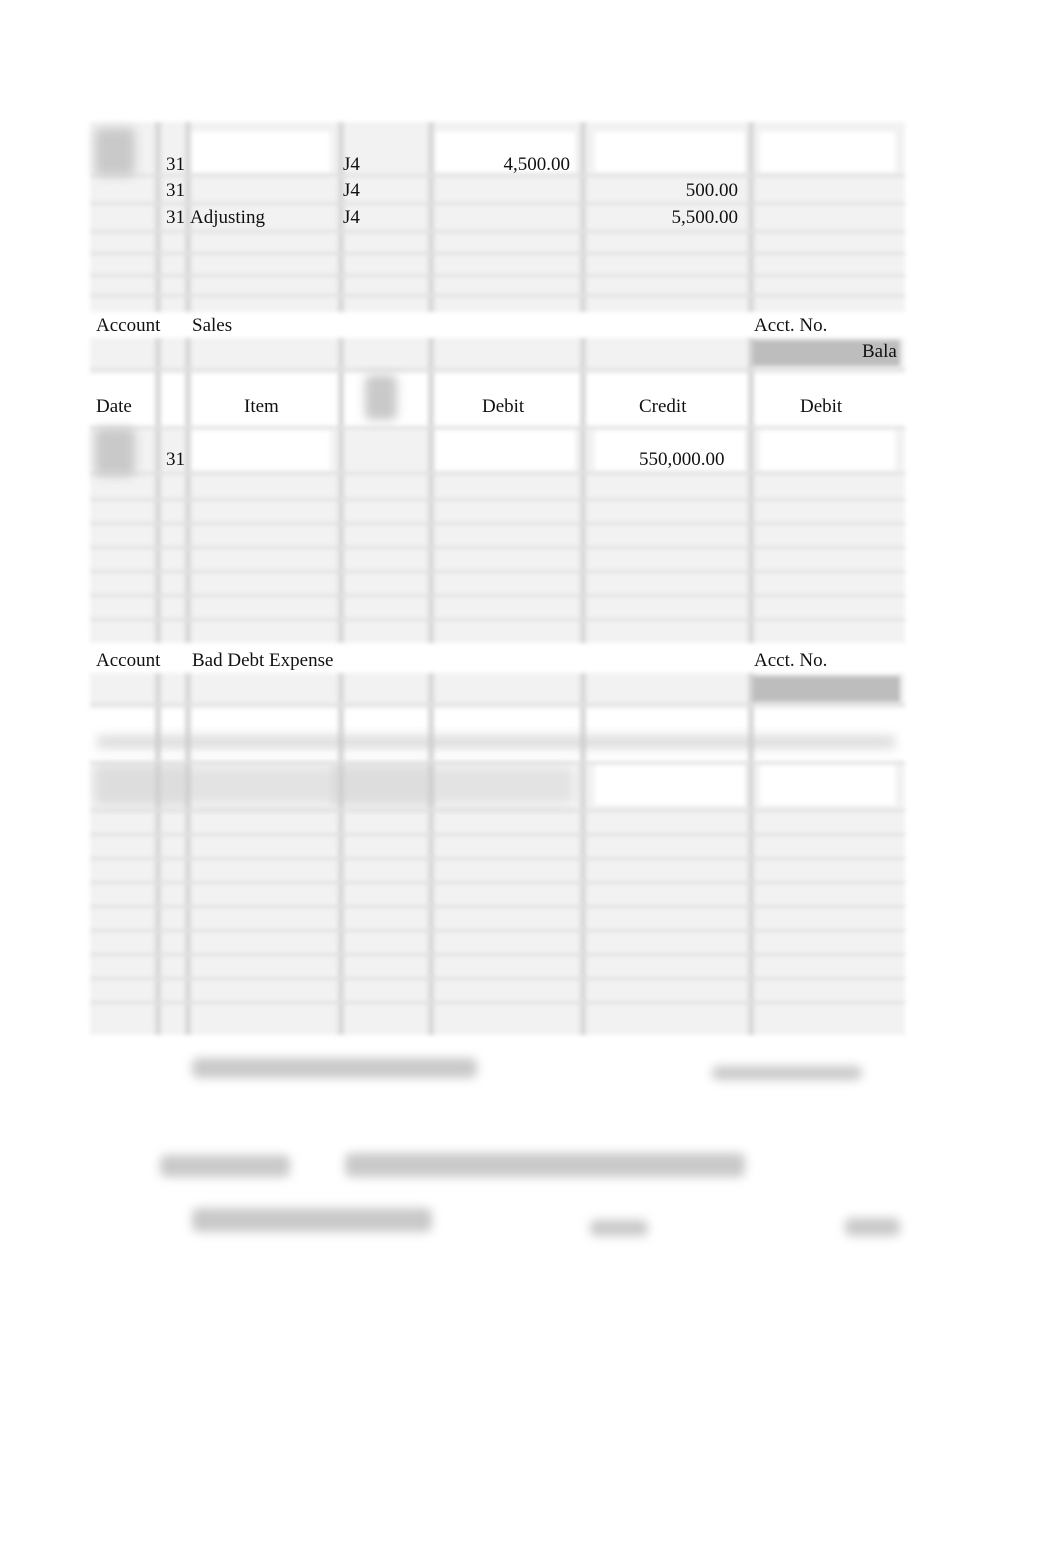 This screenshot has height=1561, width=1062. I want to click on header-balance-debit: Debit, so click(821, 406).